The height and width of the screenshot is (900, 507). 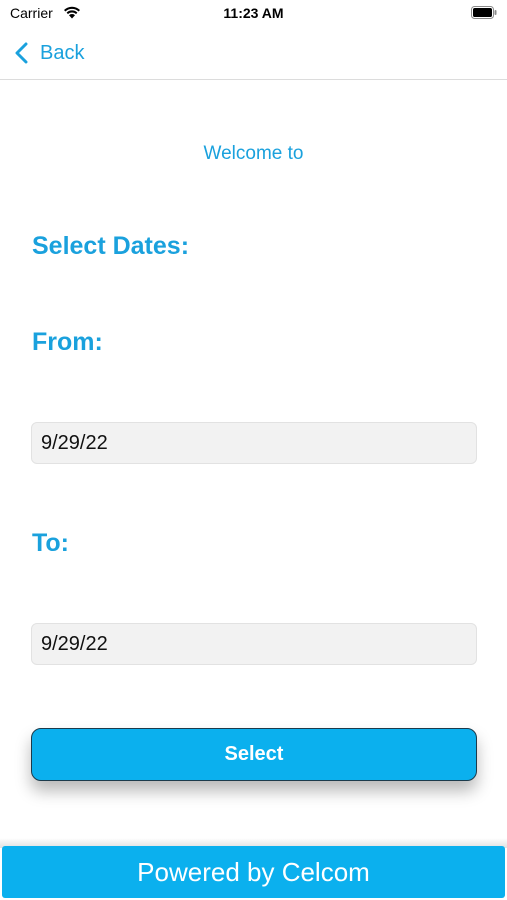 I want to click on footer-banner: Powered by Celcom, so click(x=253, y=872).